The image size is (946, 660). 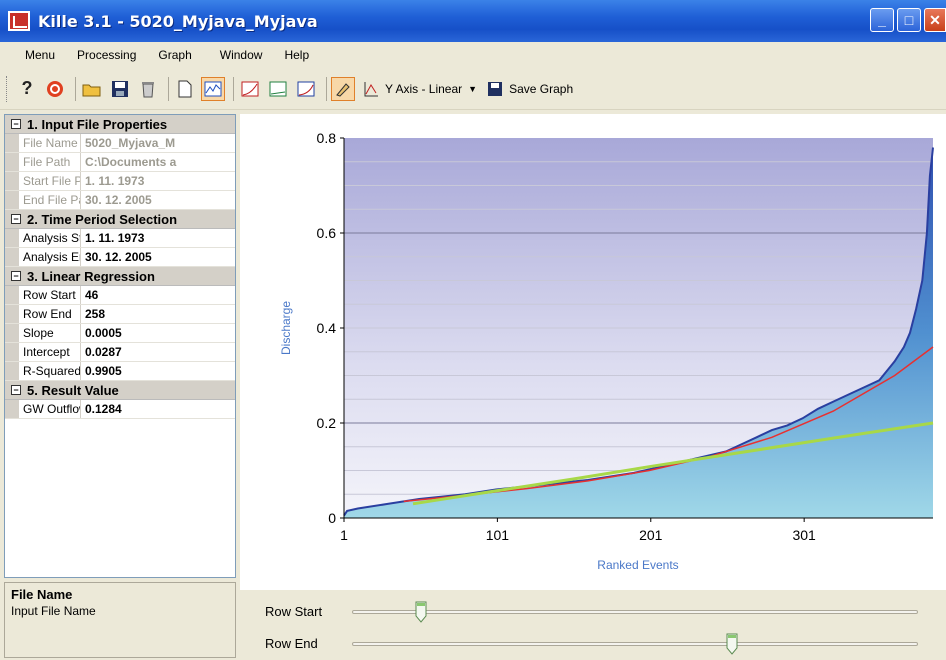 What do you see at coordinates (120, 371) in the screenshot?
I see `prop-r-squared: R-Squared 0.9905` at bounding box center [120, 371].